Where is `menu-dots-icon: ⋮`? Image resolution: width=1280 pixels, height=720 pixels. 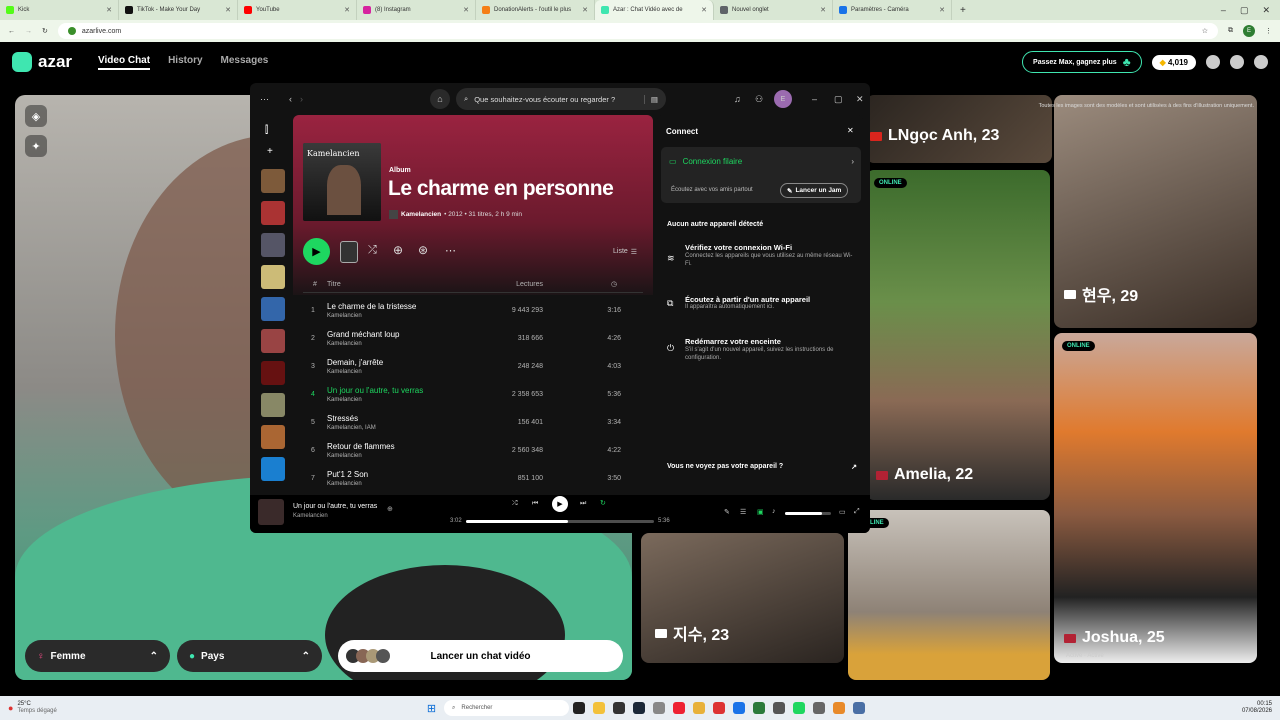 menu-dots-icon: ⋮ is located at coordinates (1268, 31).